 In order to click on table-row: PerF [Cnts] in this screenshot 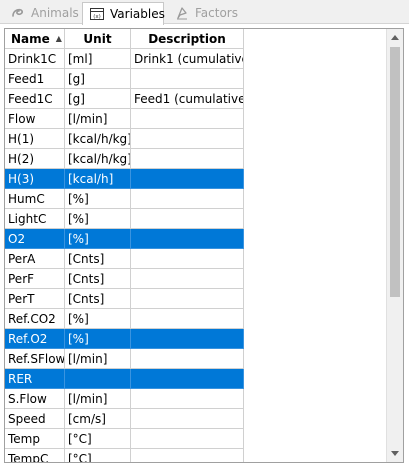, I will do `click(199, 279)`.